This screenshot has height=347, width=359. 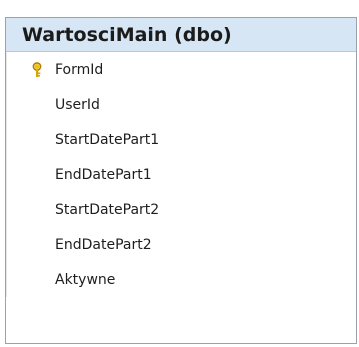 I want to click on column-row-enddatepart1: EndDatePart1, so click(x=181, y=174).